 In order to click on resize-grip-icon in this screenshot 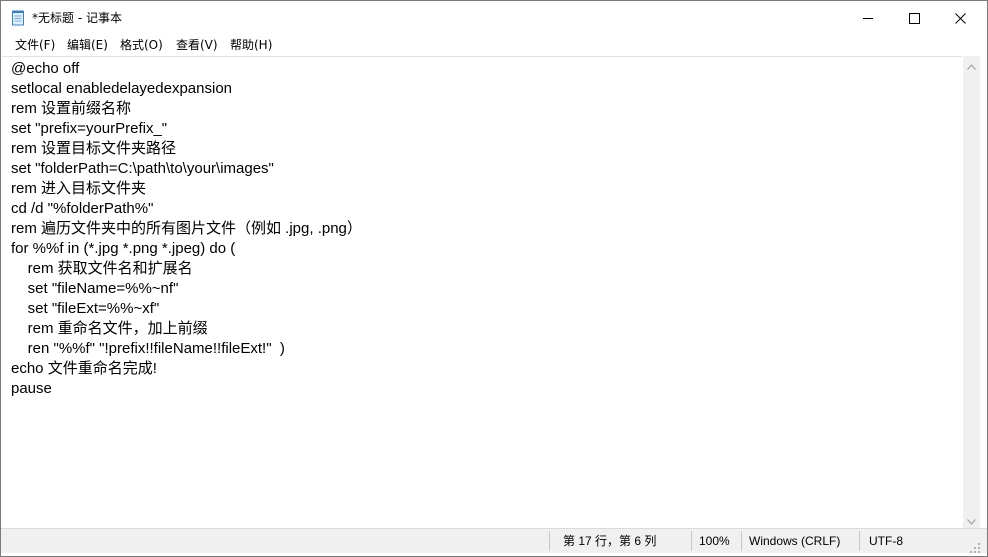, I will do `click(975, 546)`.